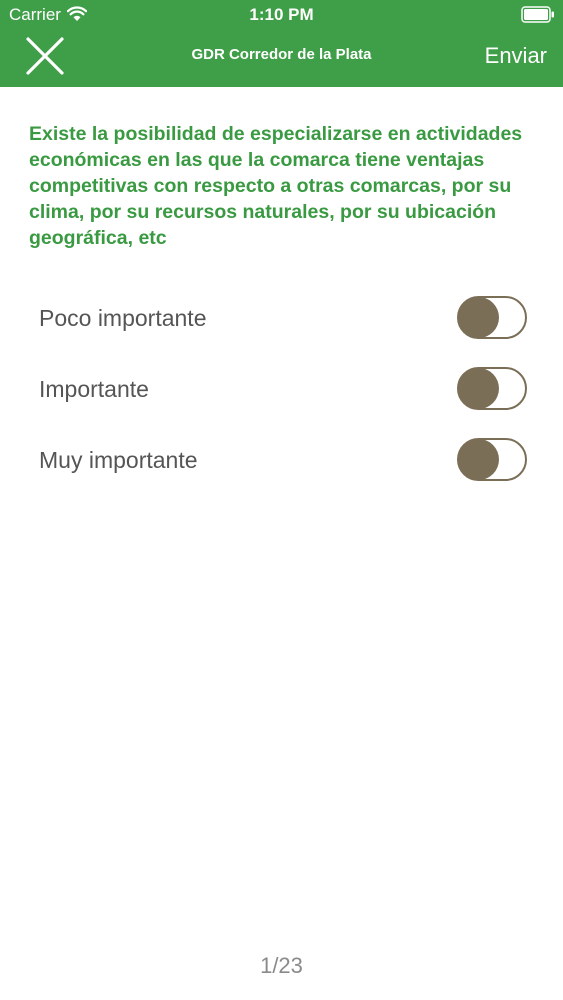  Describe the element at coordinates (94, 389) in the screenshot. I see `option-label: Importante` at that location.